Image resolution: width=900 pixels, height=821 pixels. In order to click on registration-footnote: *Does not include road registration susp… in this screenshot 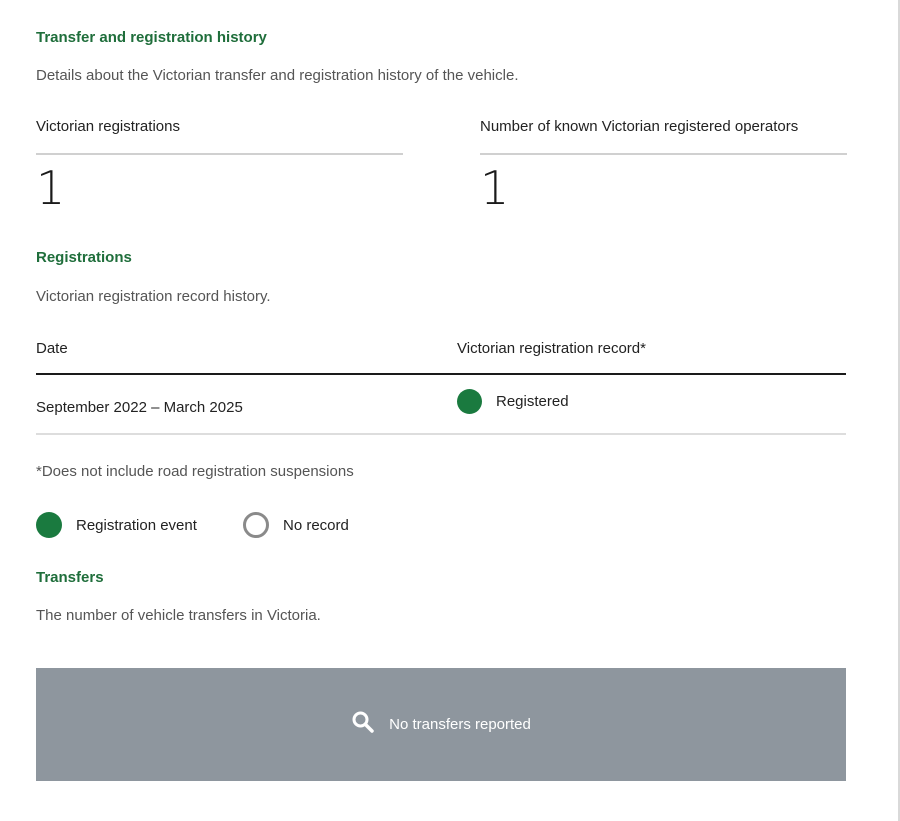, I will do `click(195, 471)`.